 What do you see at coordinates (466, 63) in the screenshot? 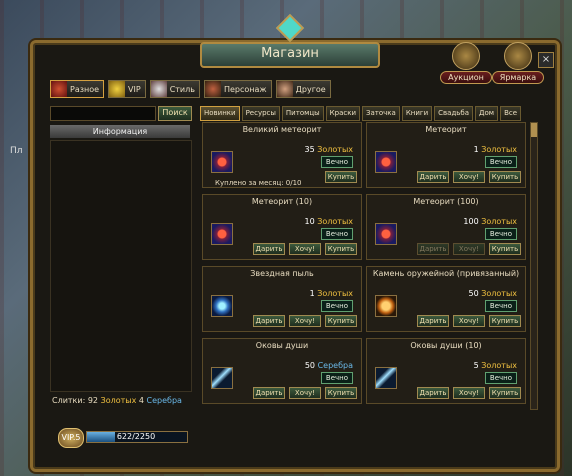
I see `auction-button: Аукцион` at bounding box center [466, 63].